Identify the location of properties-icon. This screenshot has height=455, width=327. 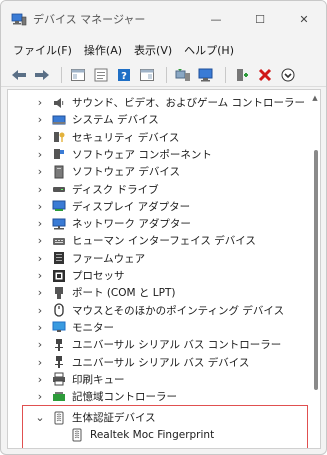
(101, 74).